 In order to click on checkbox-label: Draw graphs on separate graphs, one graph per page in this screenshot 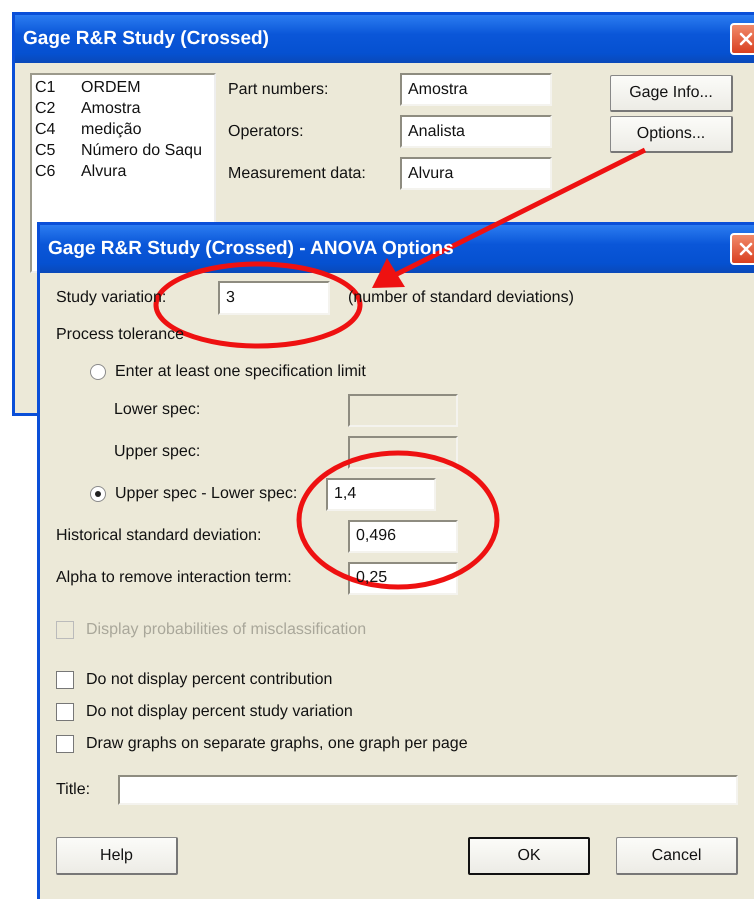, I will do `click(277, 744)`.